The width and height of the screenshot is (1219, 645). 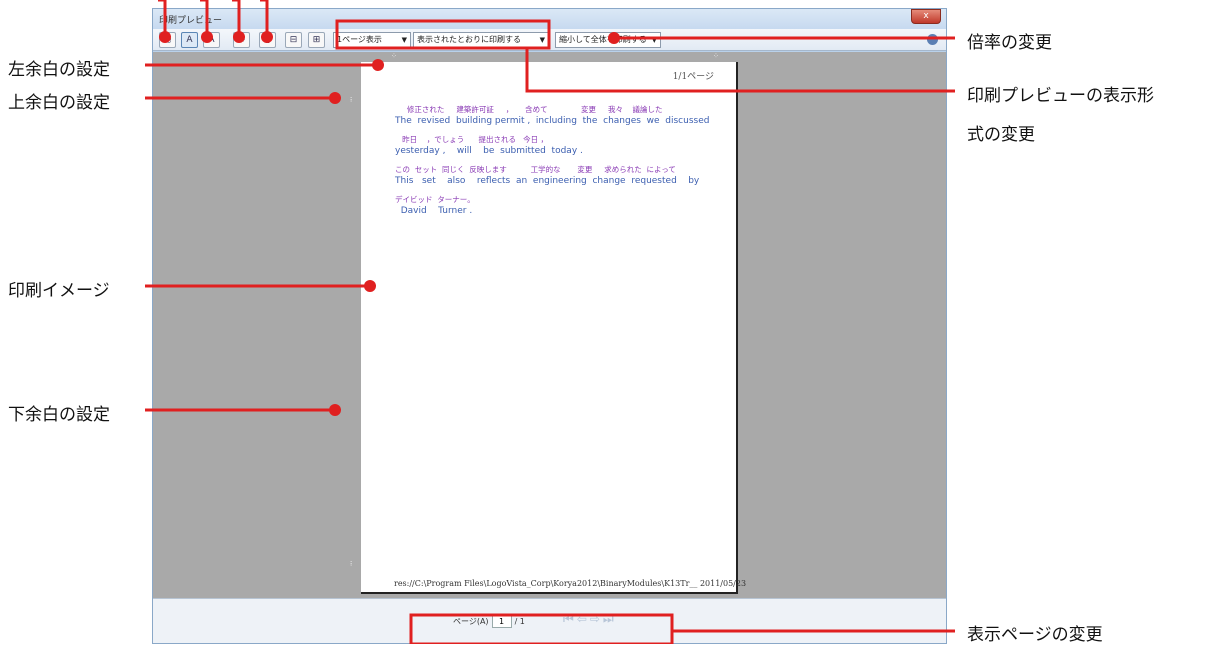 What do you see at coordinates (434, 211) in the screenshot?
I see `en-line: David Turner .` at bounding box center [434, 211].